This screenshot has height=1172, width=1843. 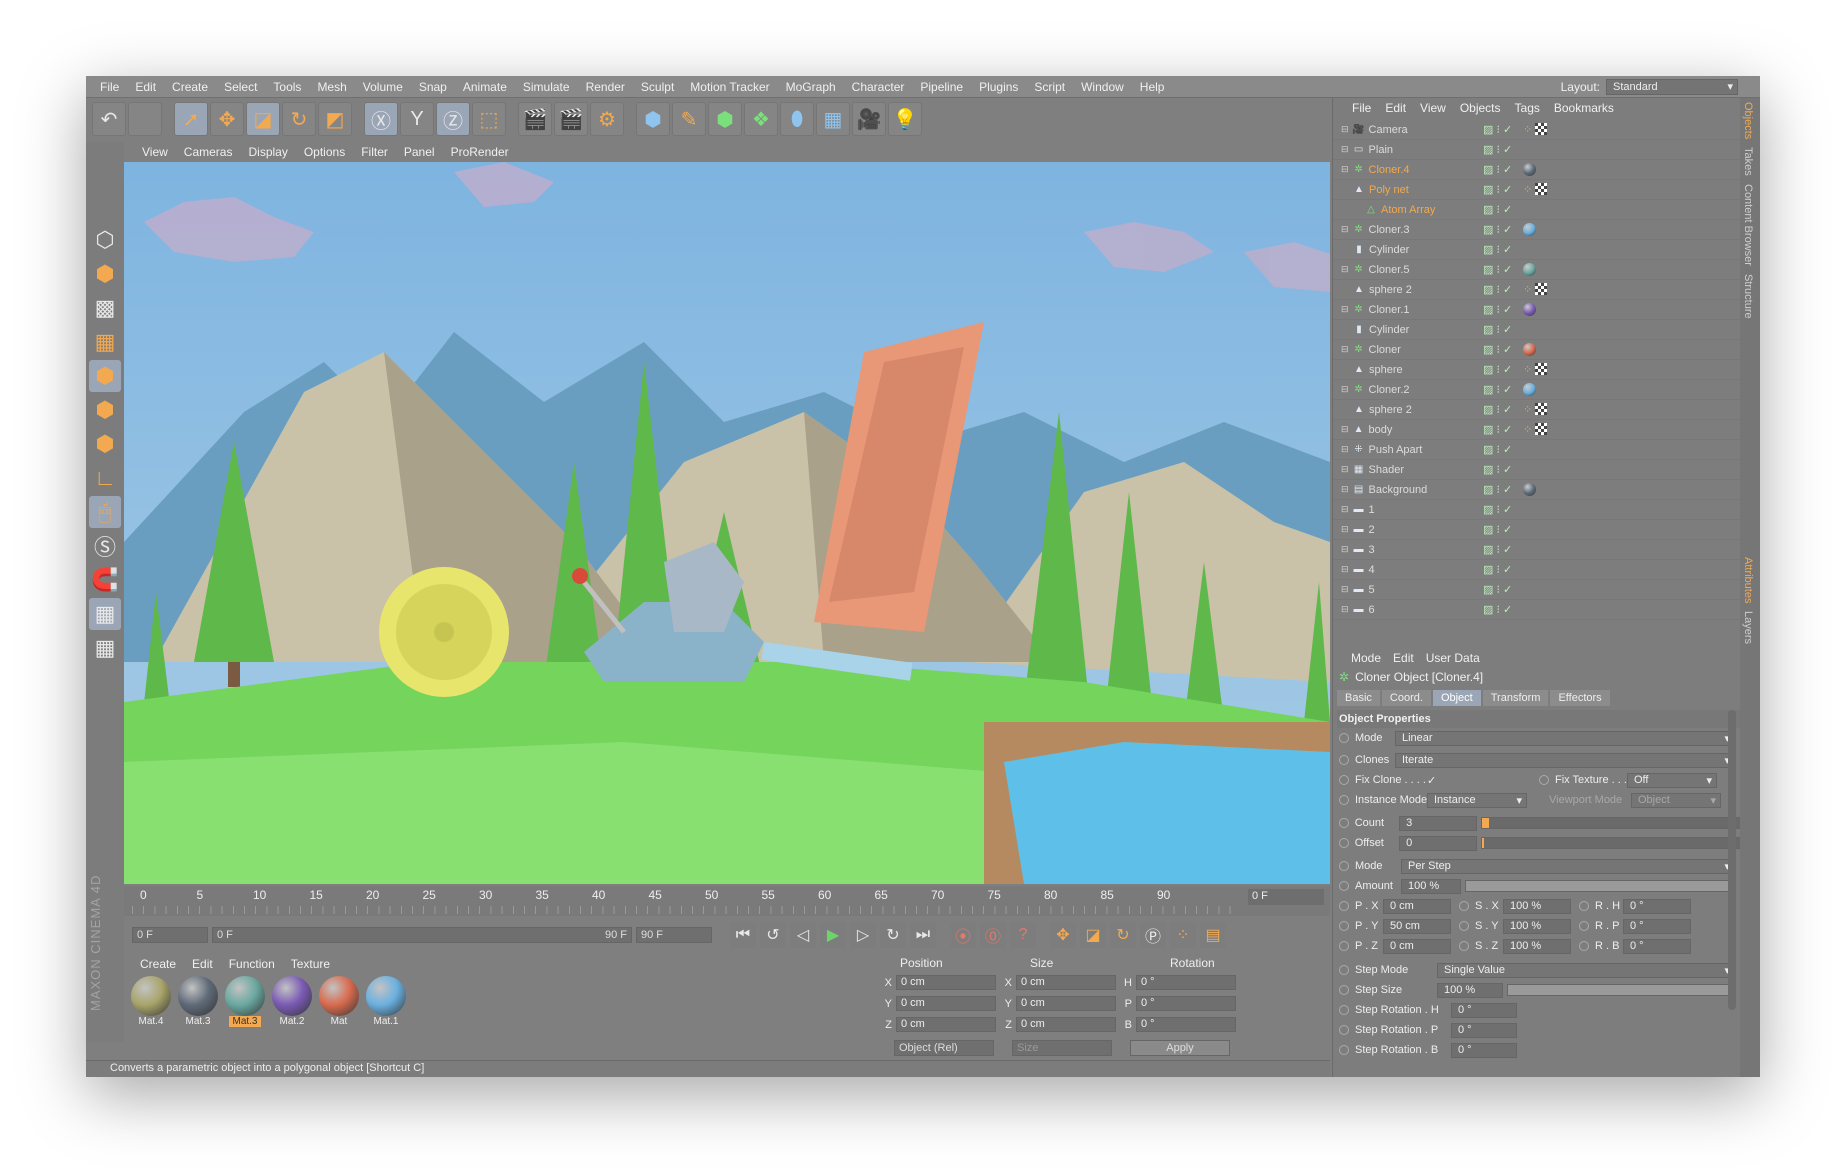 What do you see at coordinates (335, 119) in the screenshot?
I see `live-selection-button: ◩` at bounding box center [335, 119].